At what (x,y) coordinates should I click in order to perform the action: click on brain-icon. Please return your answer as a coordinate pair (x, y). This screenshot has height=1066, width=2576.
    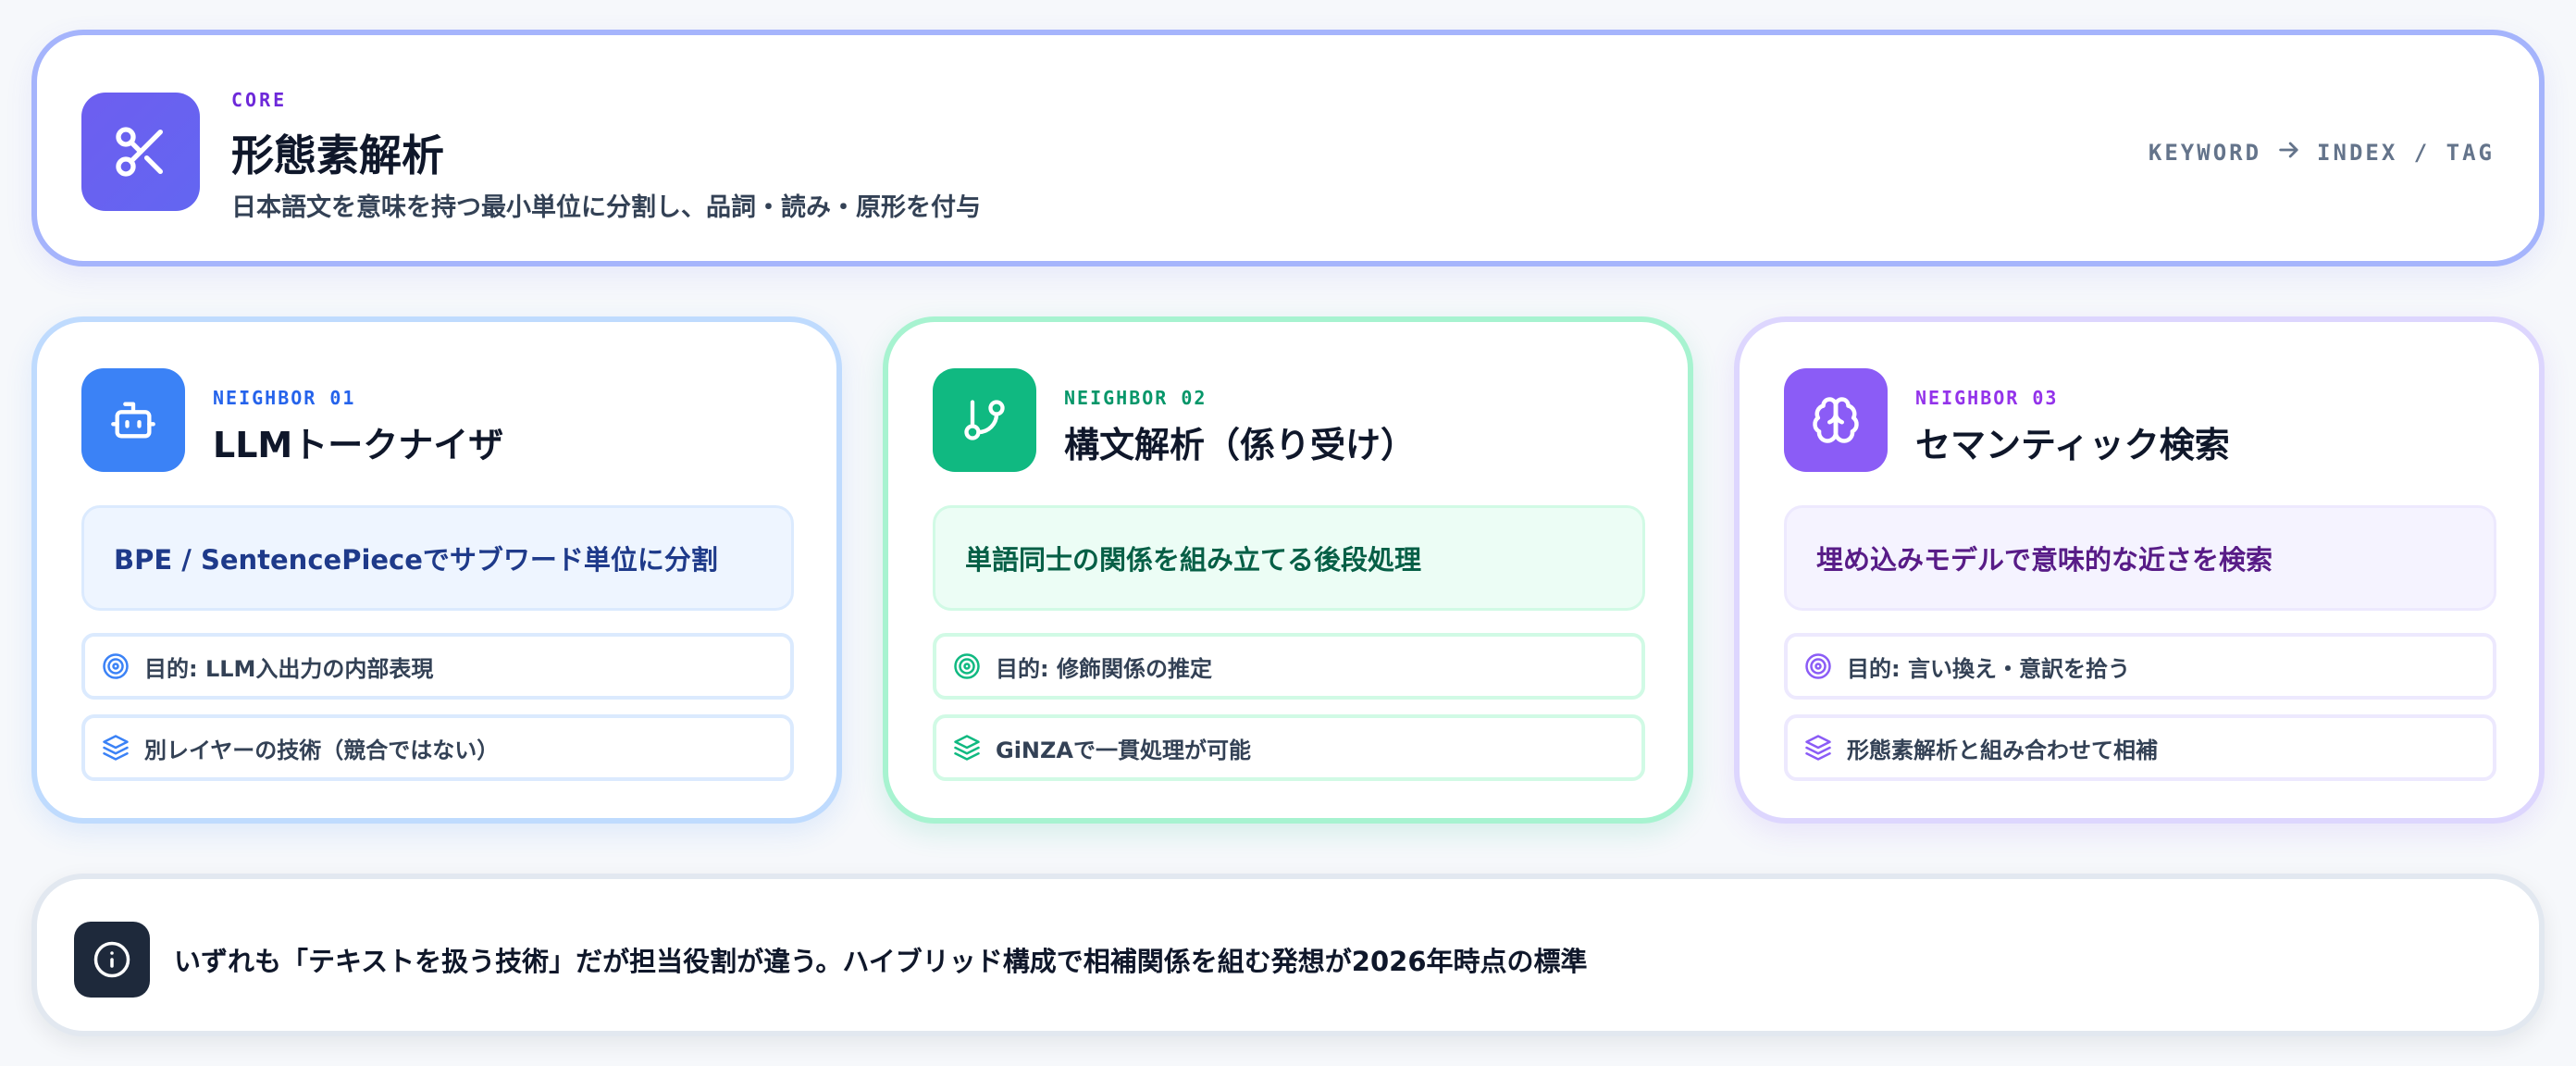
    Looking at the image, I should click on (1836, 420).